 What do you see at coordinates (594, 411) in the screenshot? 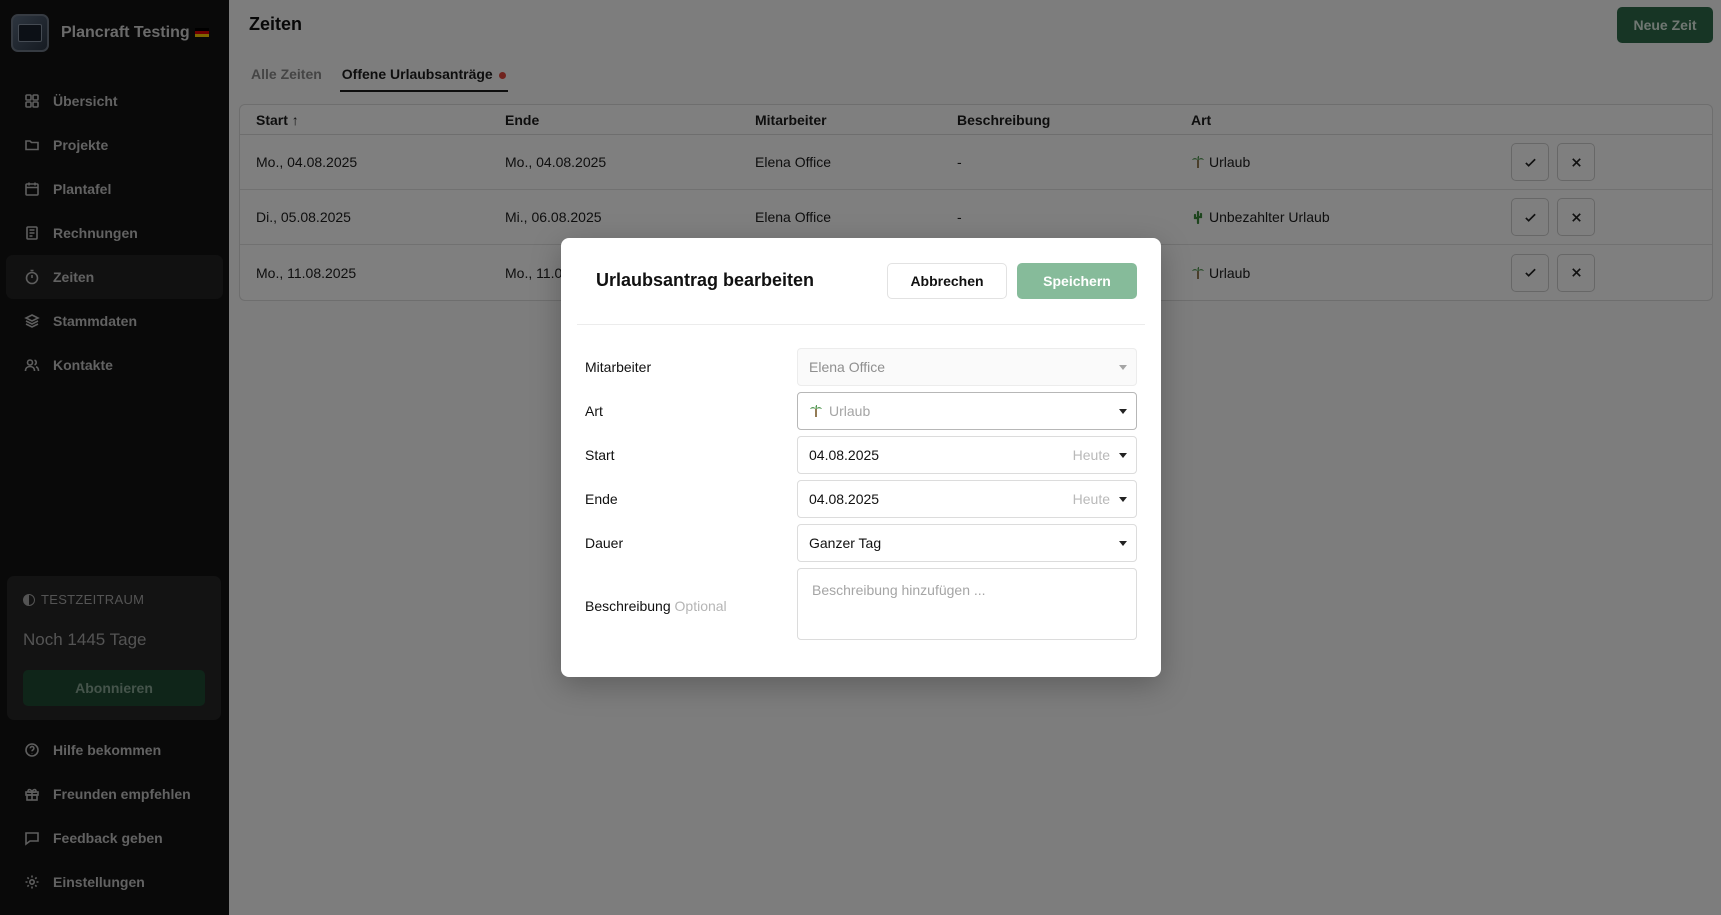
I see `field-label: Art` at bounding box center [594, 411].